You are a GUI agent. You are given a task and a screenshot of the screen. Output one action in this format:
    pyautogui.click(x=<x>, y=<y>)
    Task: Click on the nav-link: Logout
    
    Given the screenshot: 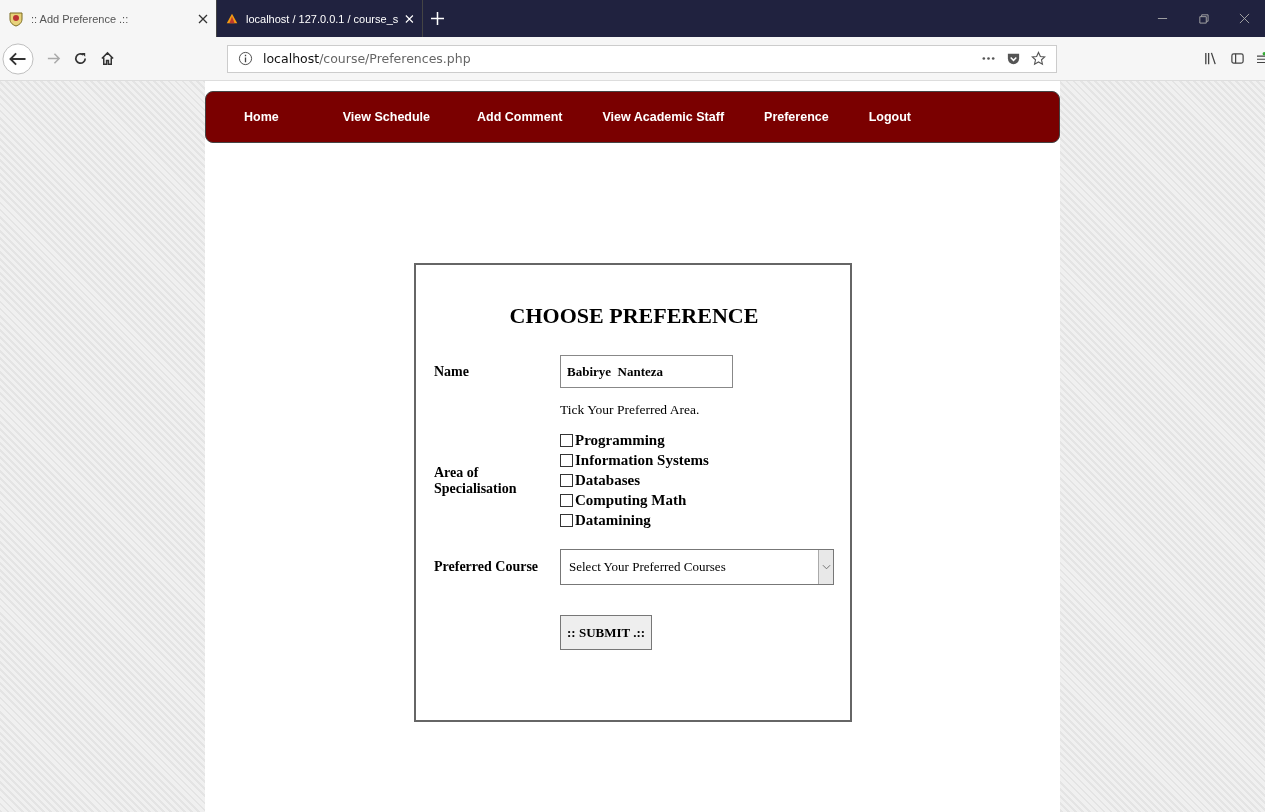 What is the action you would take?
    pyautogui.click(x=889, y=117)
    